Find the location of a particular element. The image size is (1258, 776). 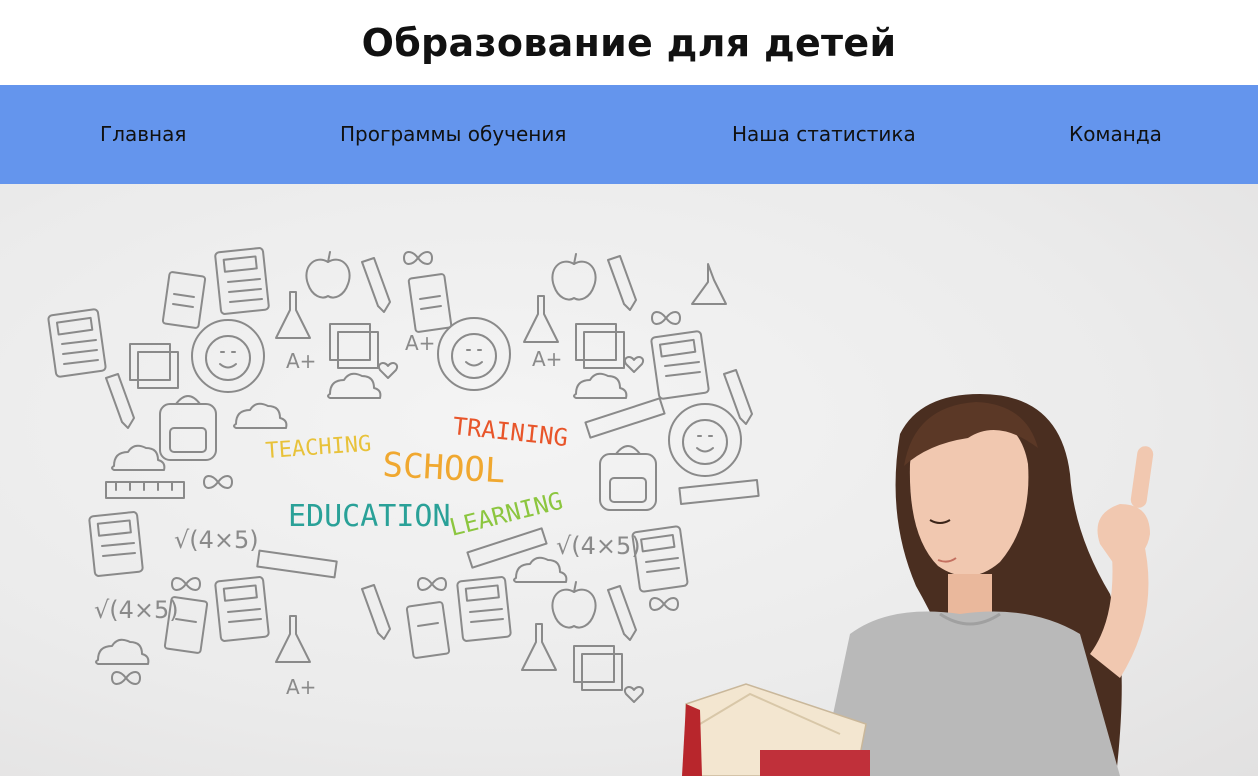

site-header: Образование для детей is located at coordinates (629, 42).